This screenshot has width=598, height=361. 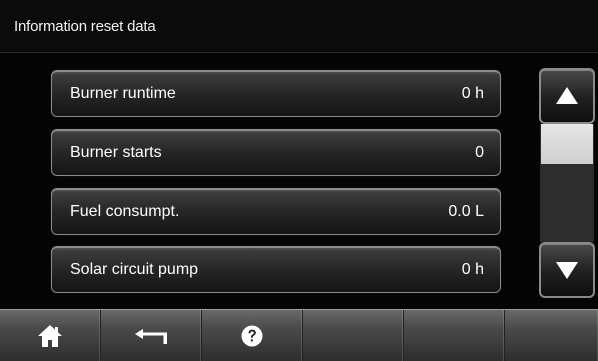 I want to click on home-button, so click(x=50, y=335).